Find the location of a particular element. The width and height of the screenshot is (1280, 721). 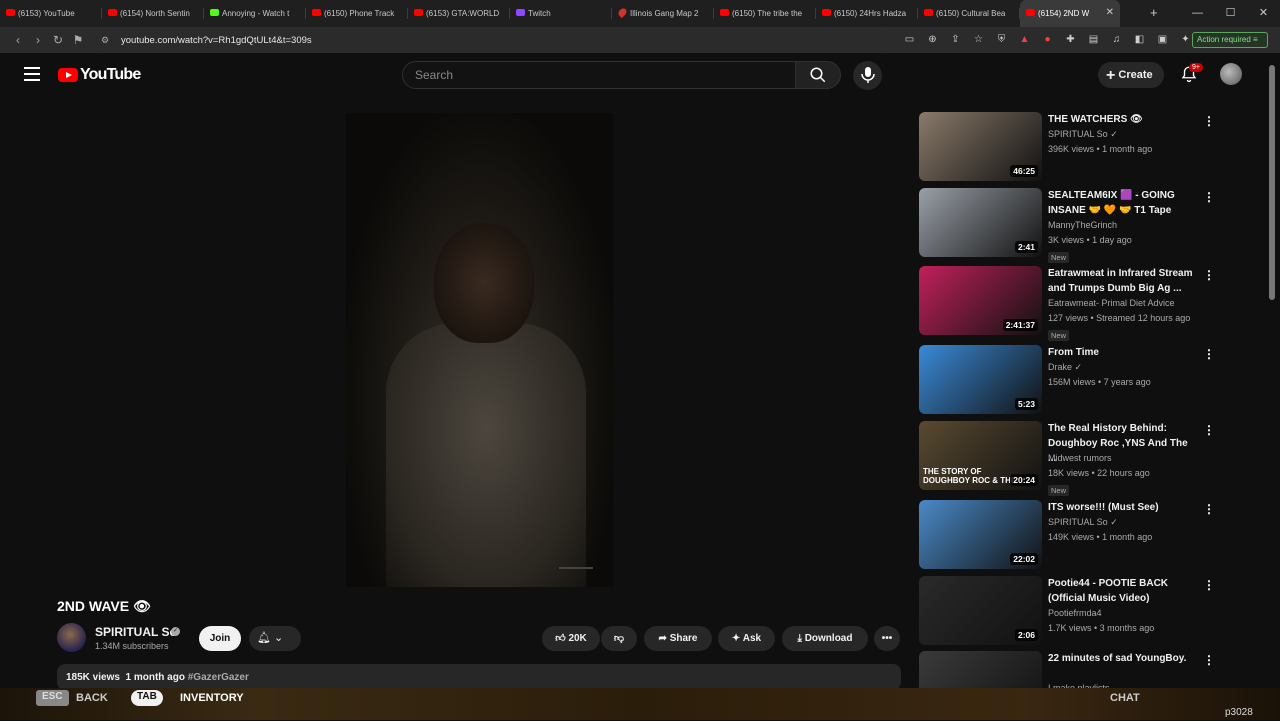

video-thumbnail: 2:41:37 is located at coordinates (980, 300).